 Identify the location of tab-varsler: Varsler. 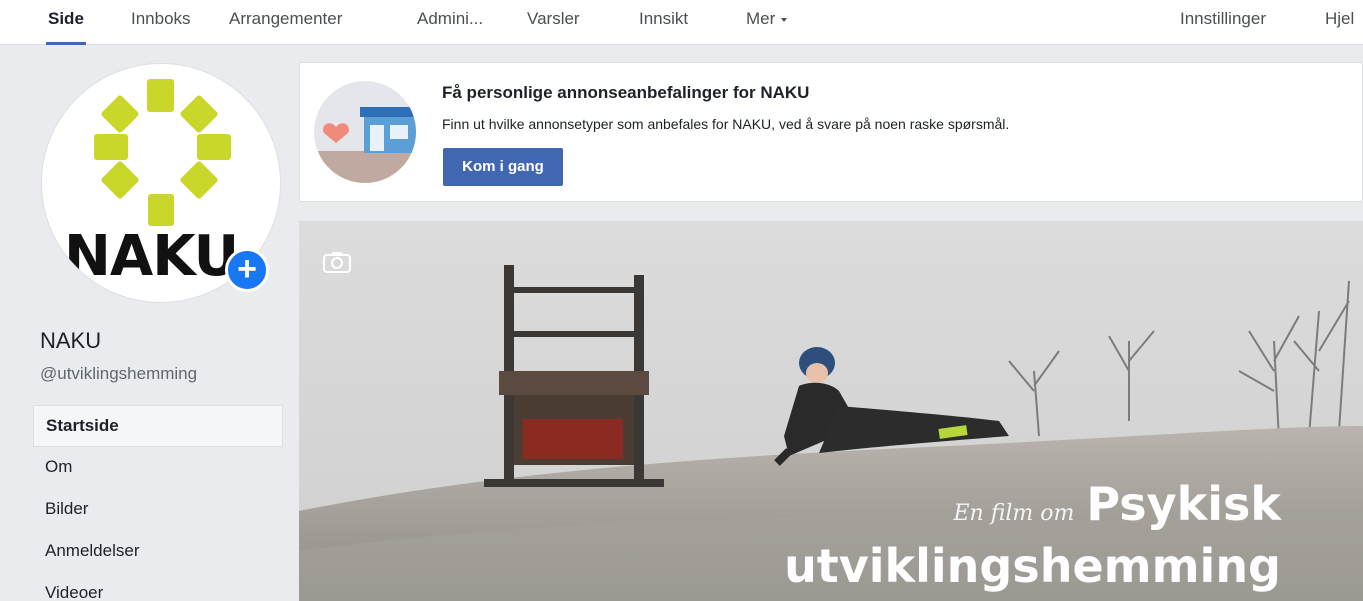
(553, 22).